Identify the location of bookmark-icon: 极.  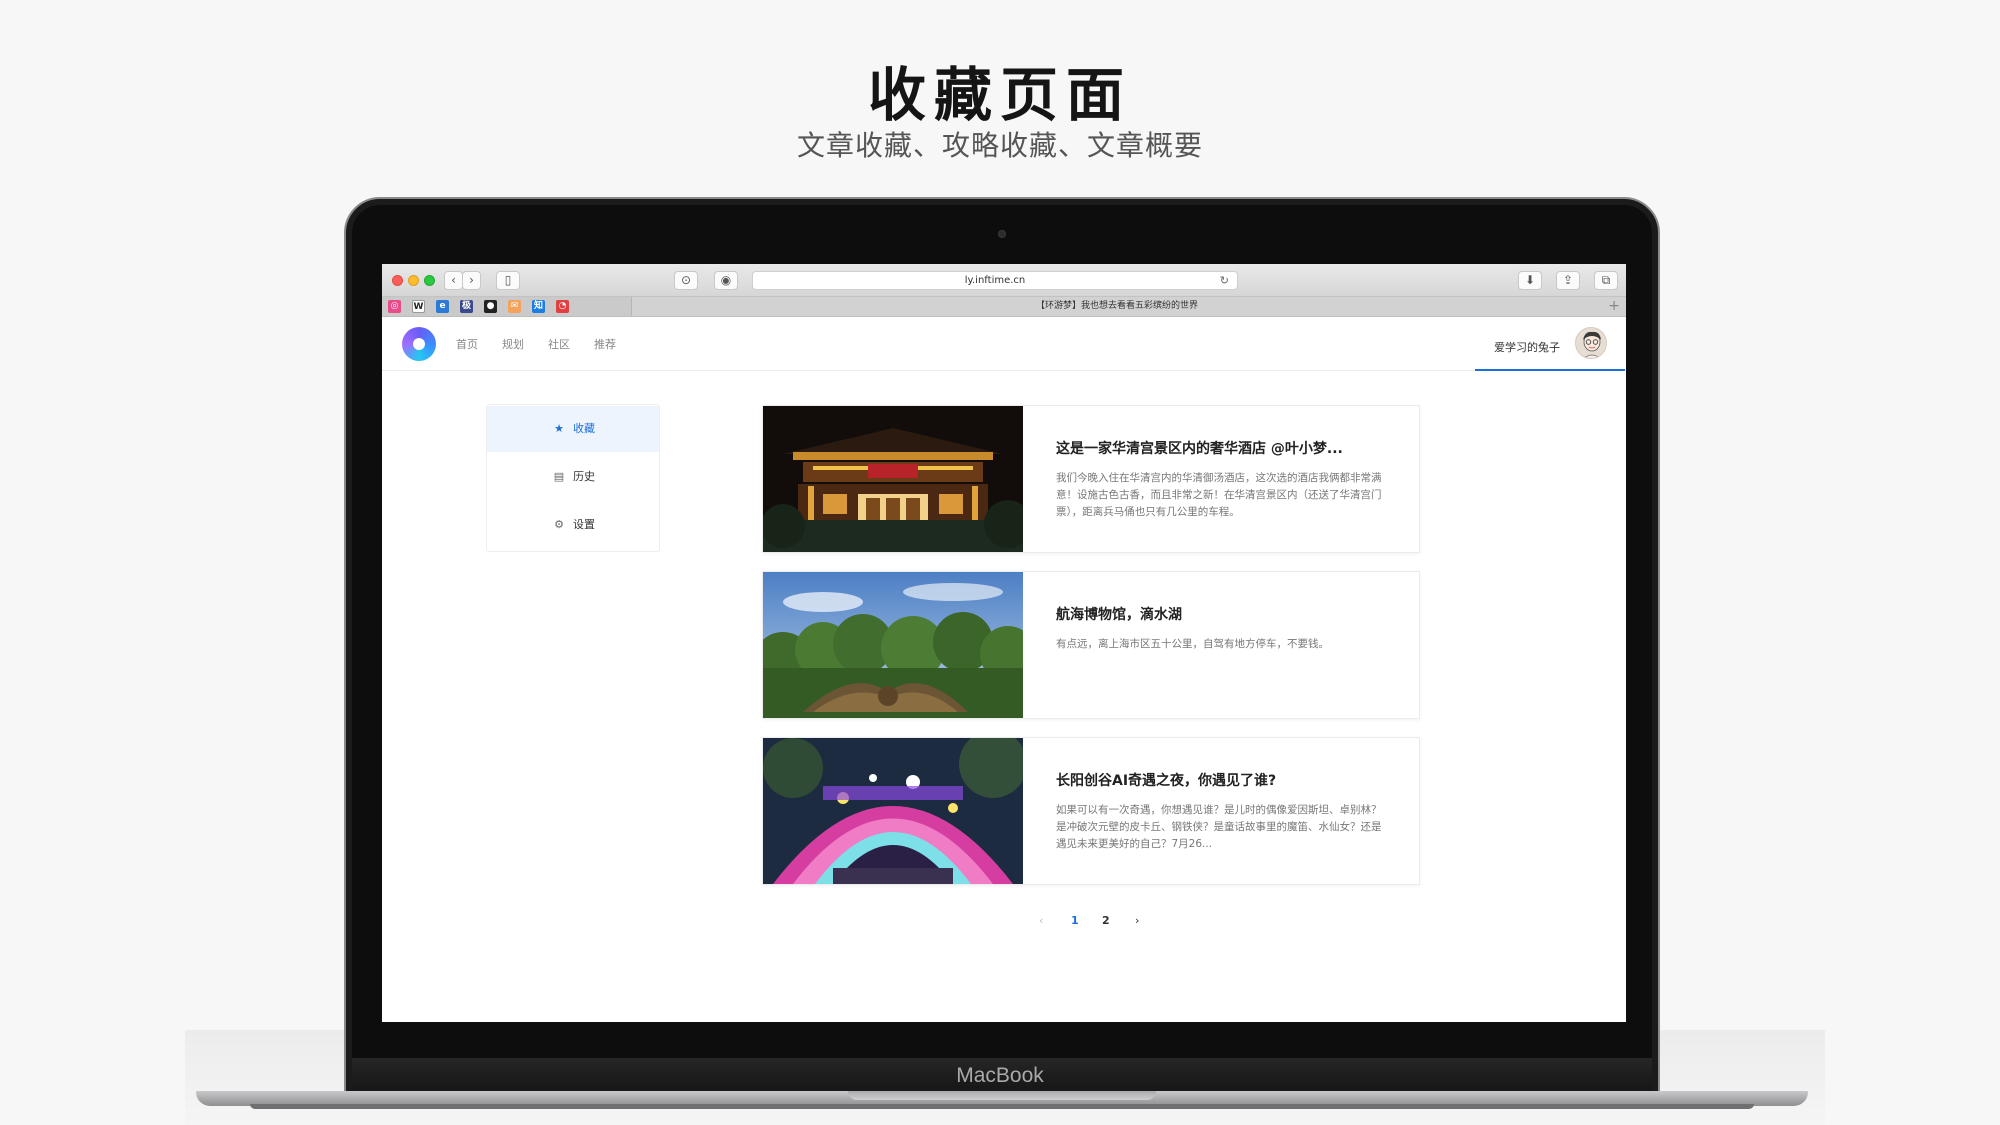
(466, 306).